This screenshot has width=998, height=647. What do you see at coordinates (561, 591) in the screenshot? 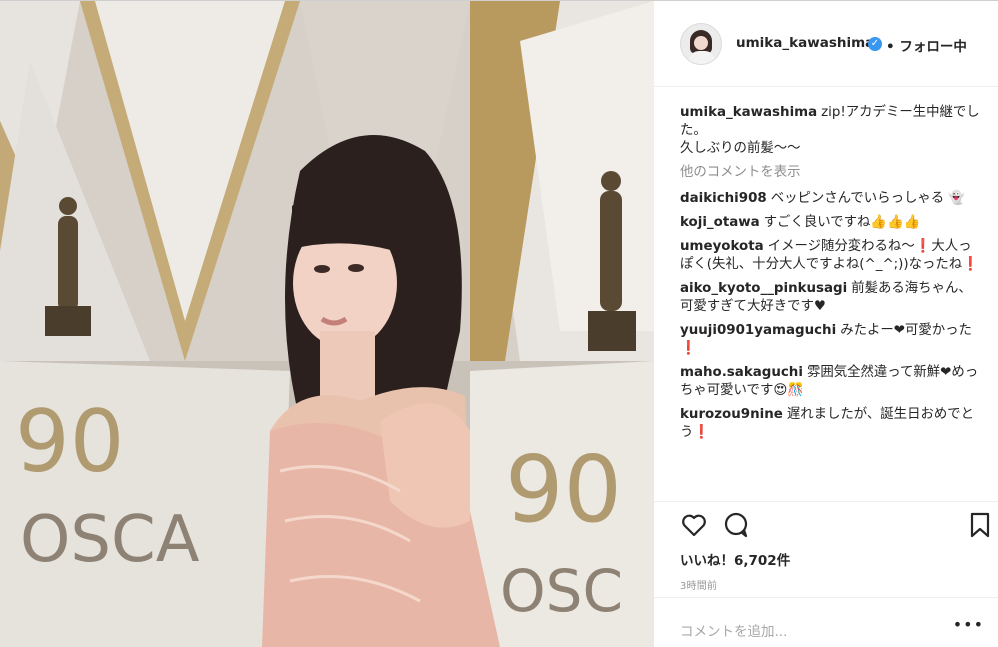
I see `svg-text: OSC` at bounding box center [561, 591].